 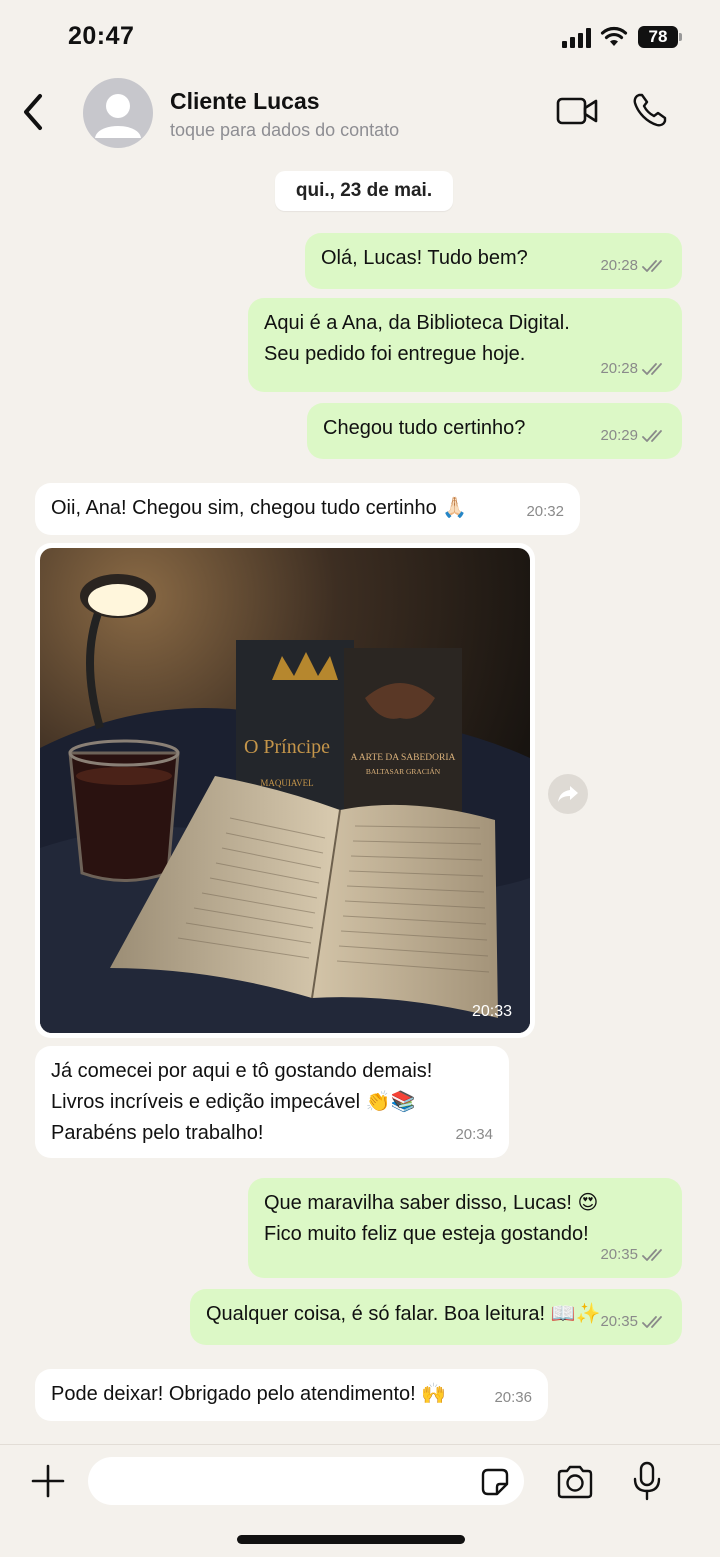 What do you see at coordinates (245, 101) in the screenshot?
I see `contact-name: Cliente Lucas` at bounding box center [245, 101].